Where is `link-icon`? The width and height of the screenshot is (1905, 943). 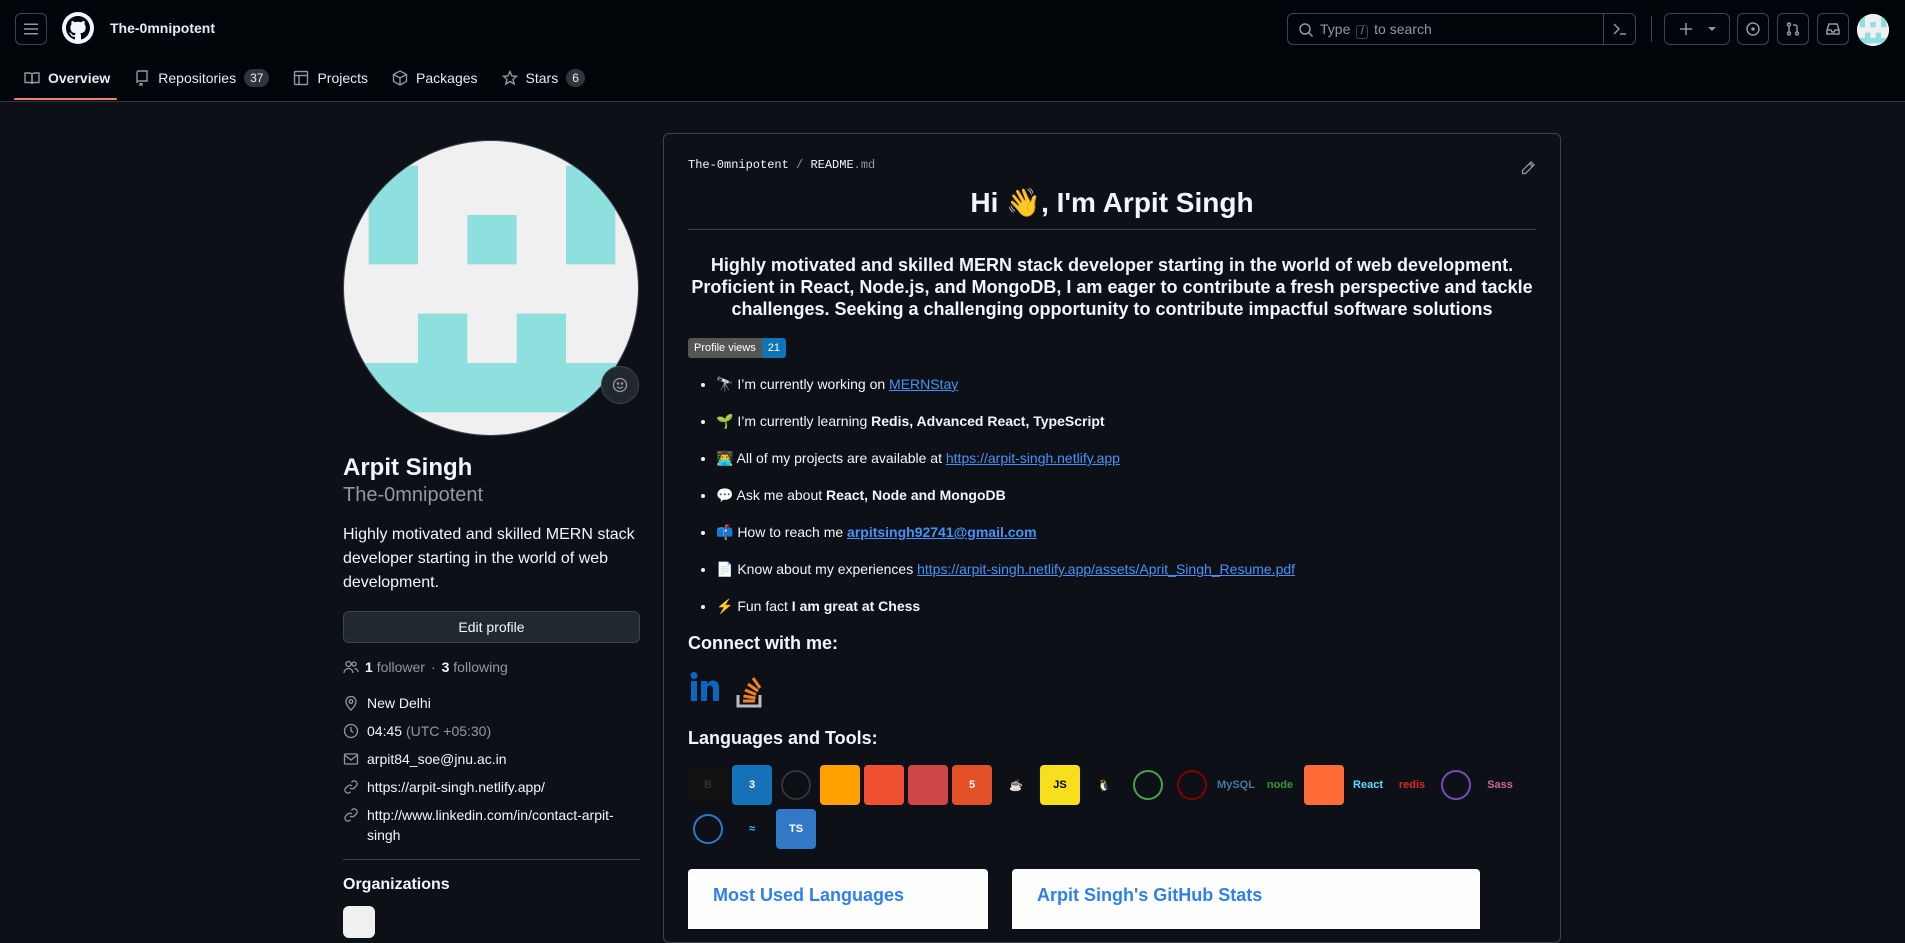 link-icon is located at coordinates (351, 787).